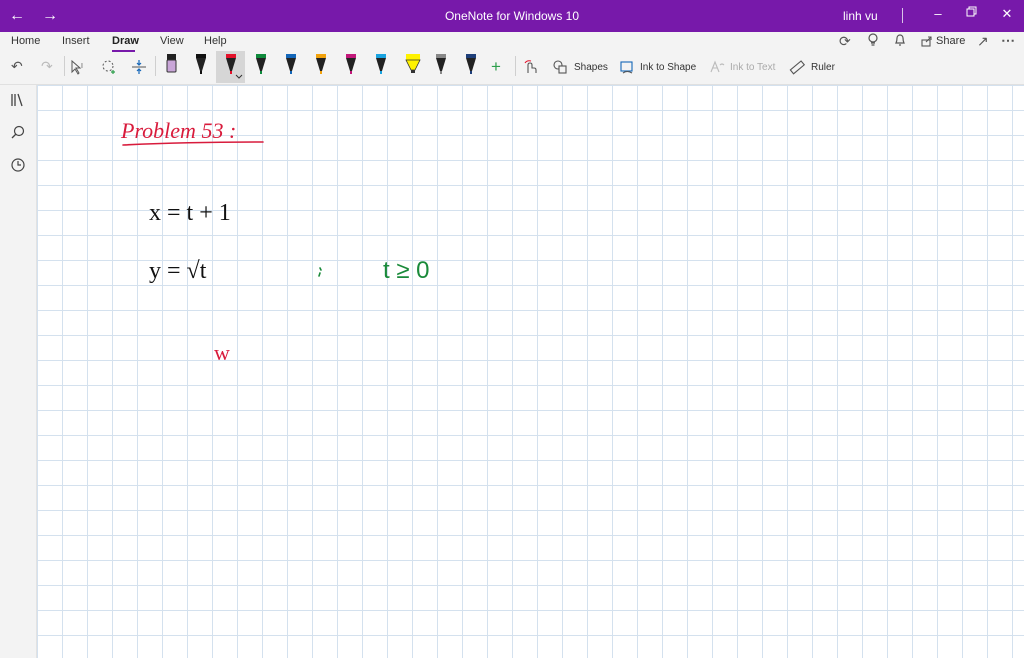  I want to click on pen-magenta-icon, so click(351, 66).